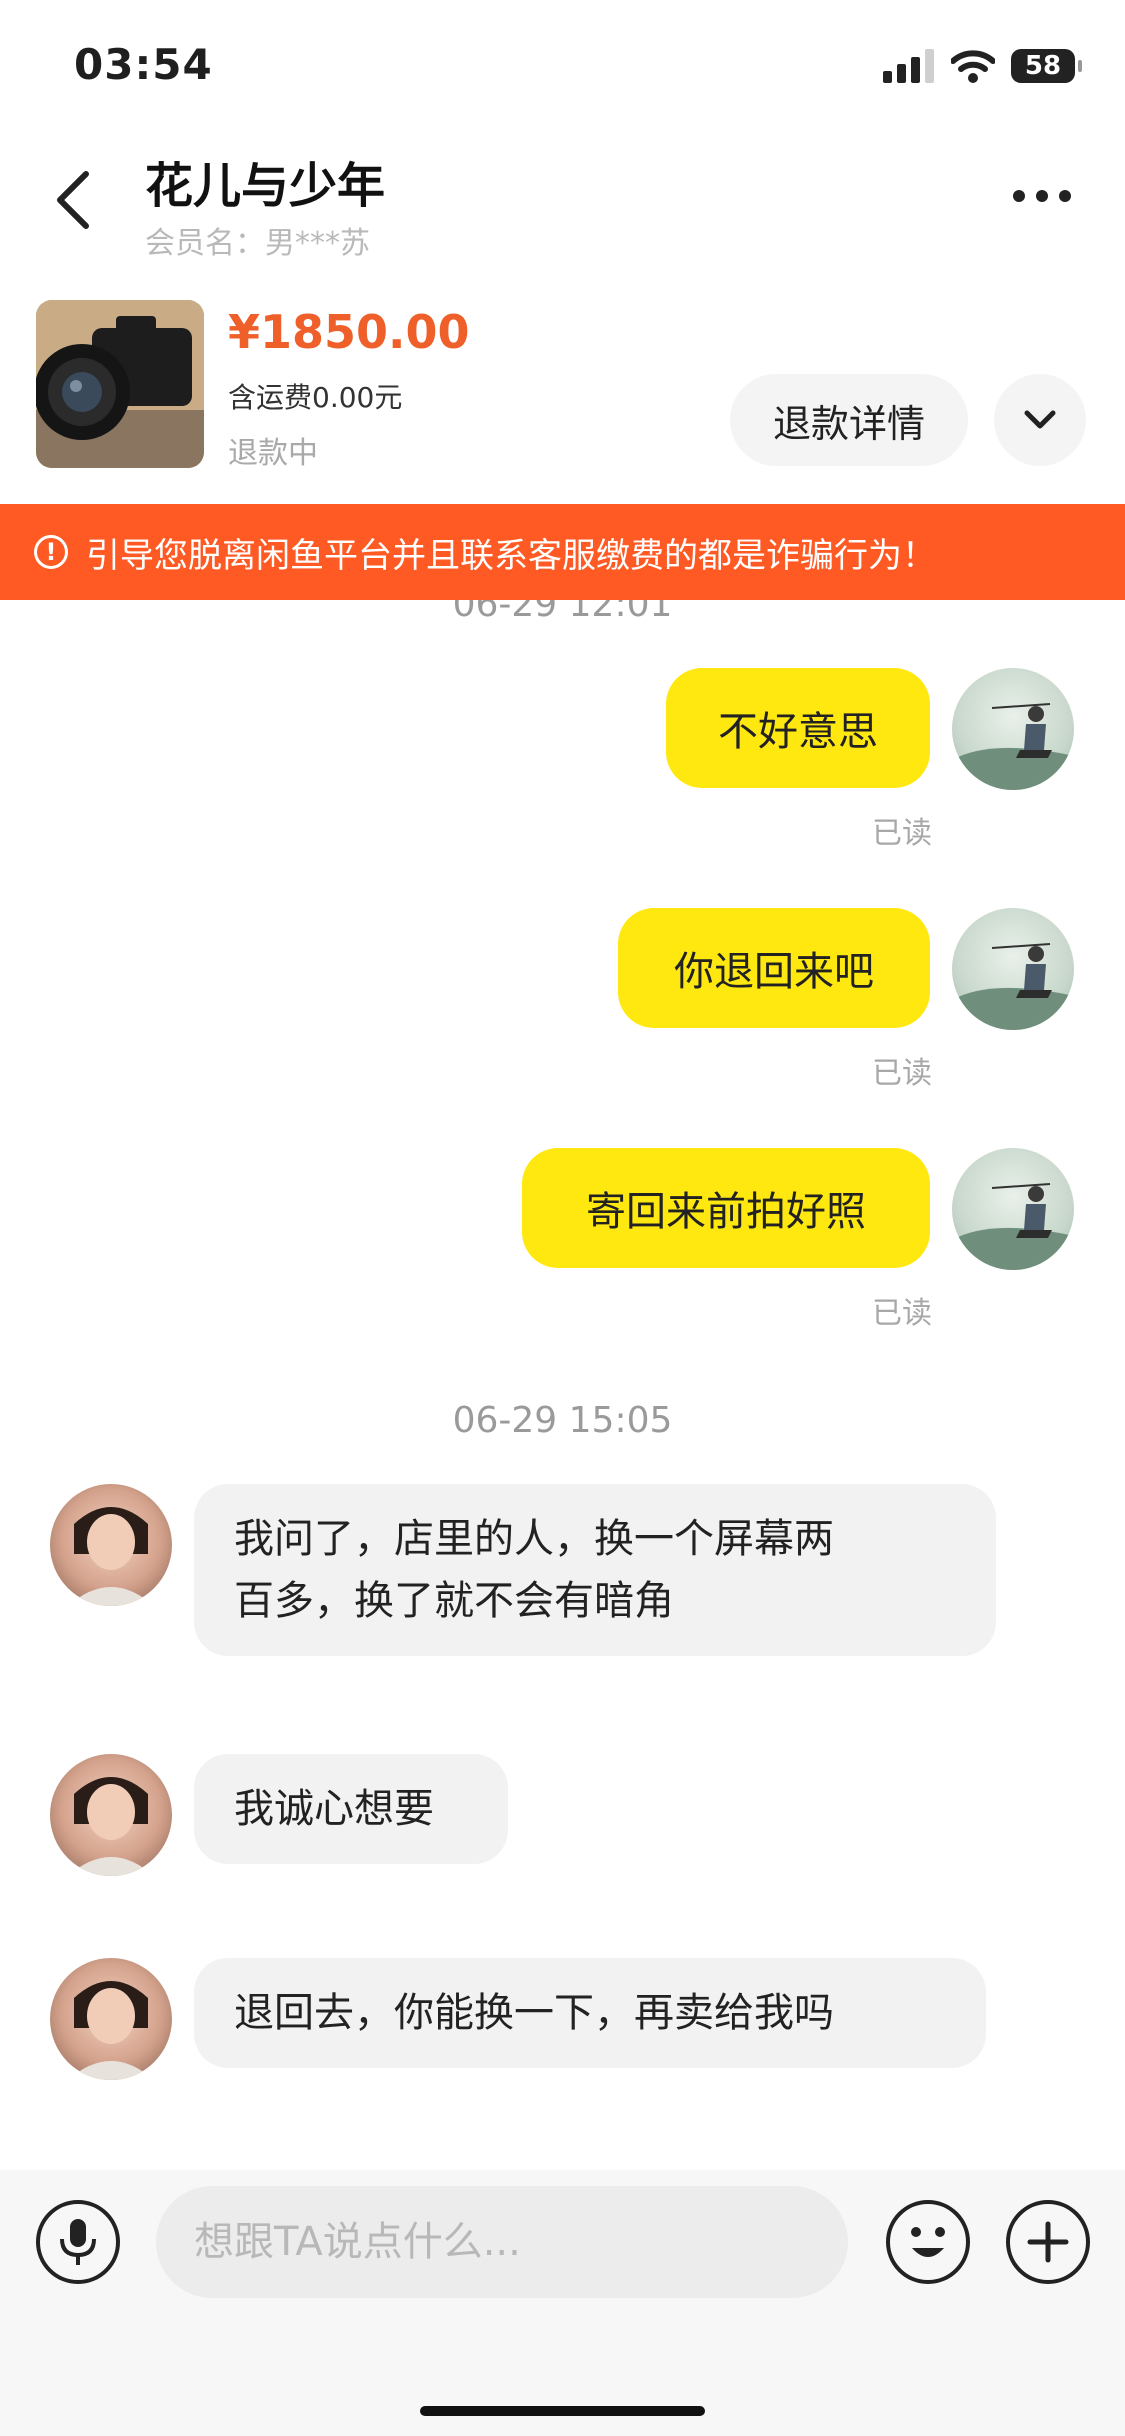 The height and width of the screenshot is (2436, 1125). Describe the element at coordinates (51, 552) in the screenshot. I see `alert-icon: !` at that location.